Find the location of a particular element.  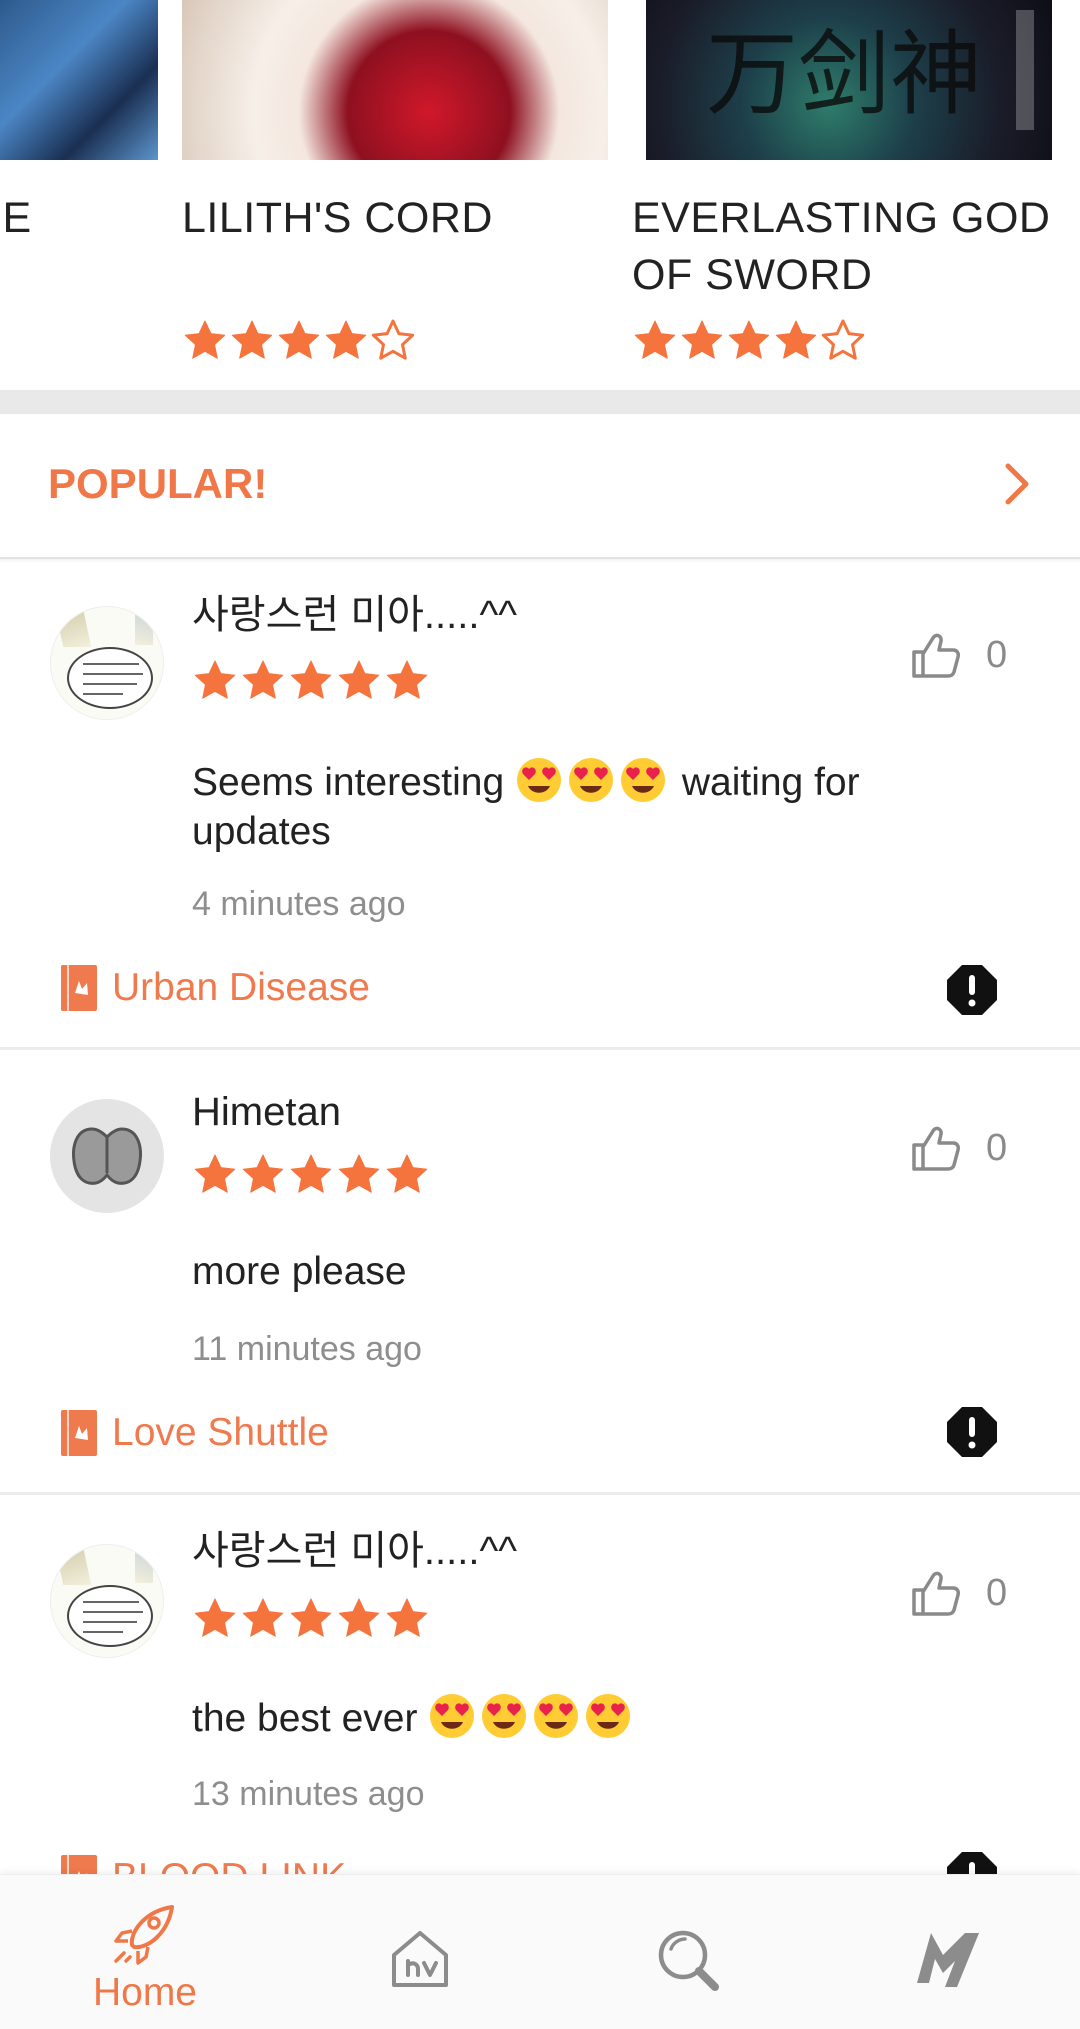

cover-decoration is located at coordinates (1025, 70).